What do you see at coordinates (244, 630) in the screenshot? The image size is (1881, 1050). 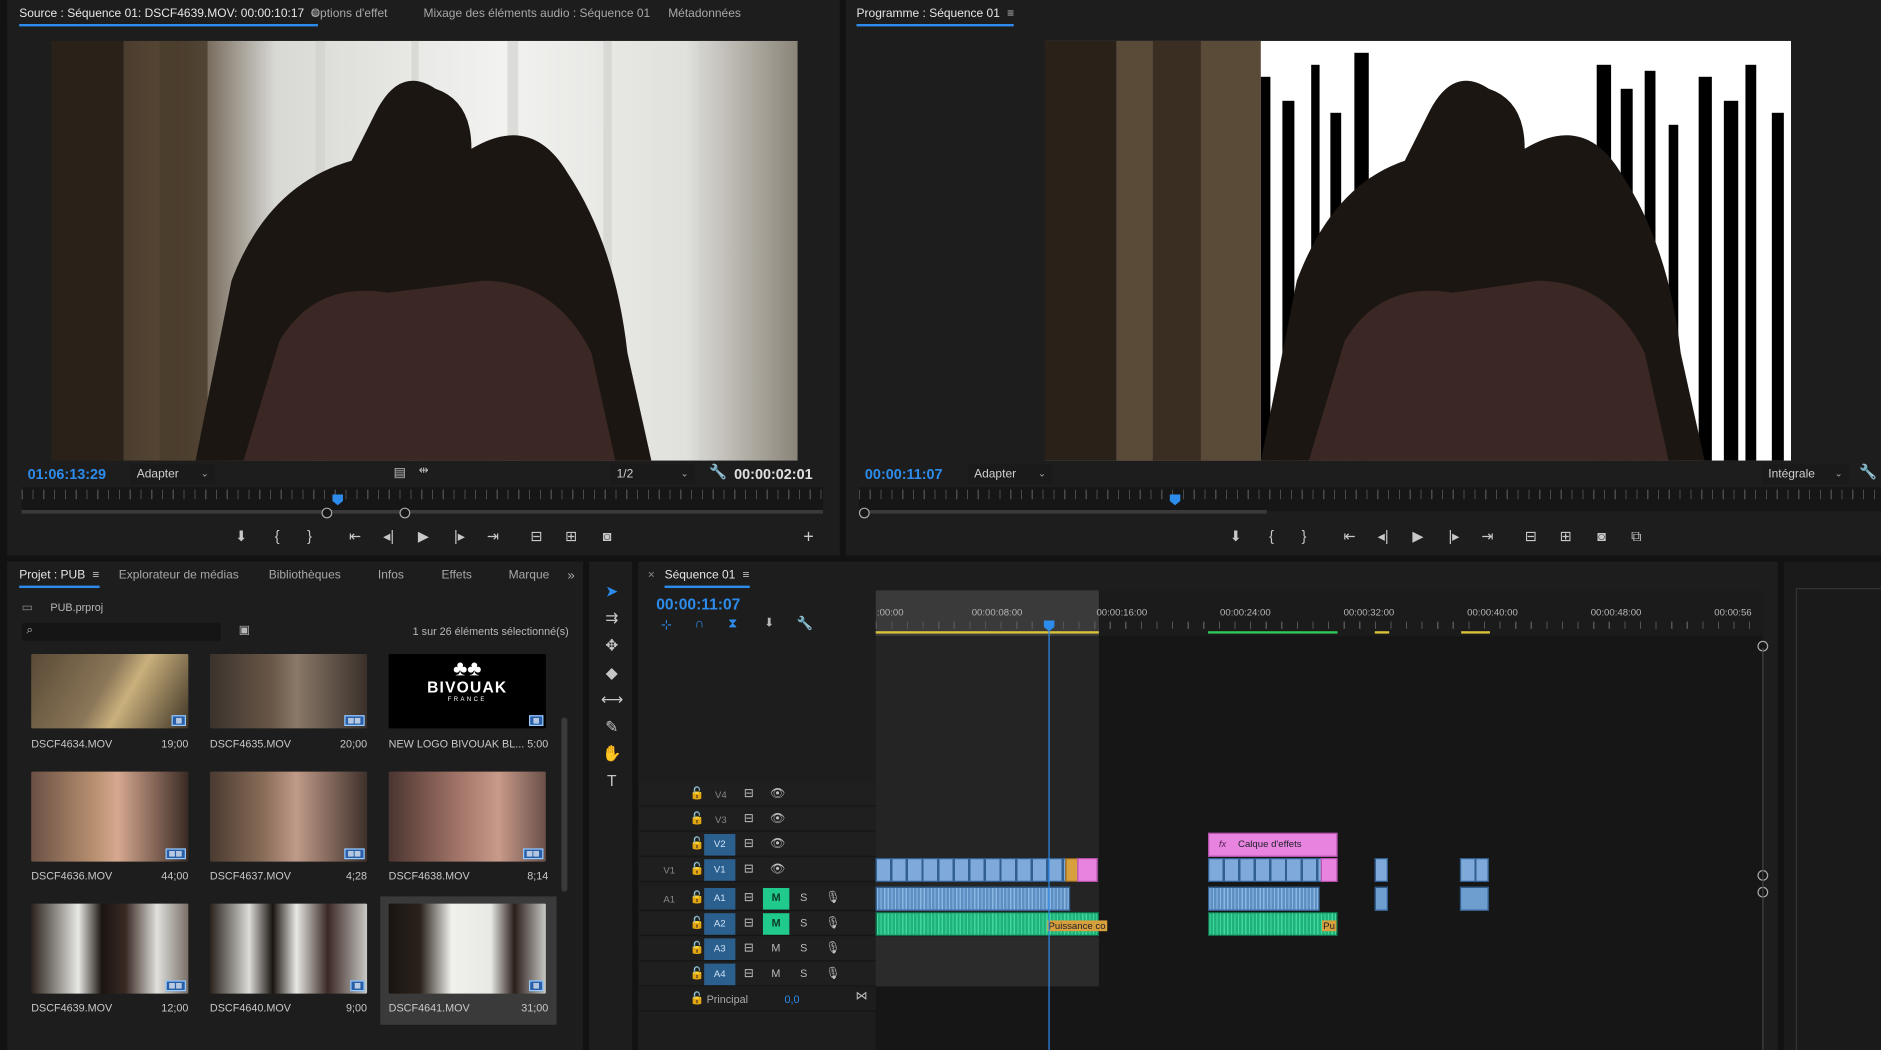 I see `new-bin-icon: ▣` at bounding box center [244, 630].